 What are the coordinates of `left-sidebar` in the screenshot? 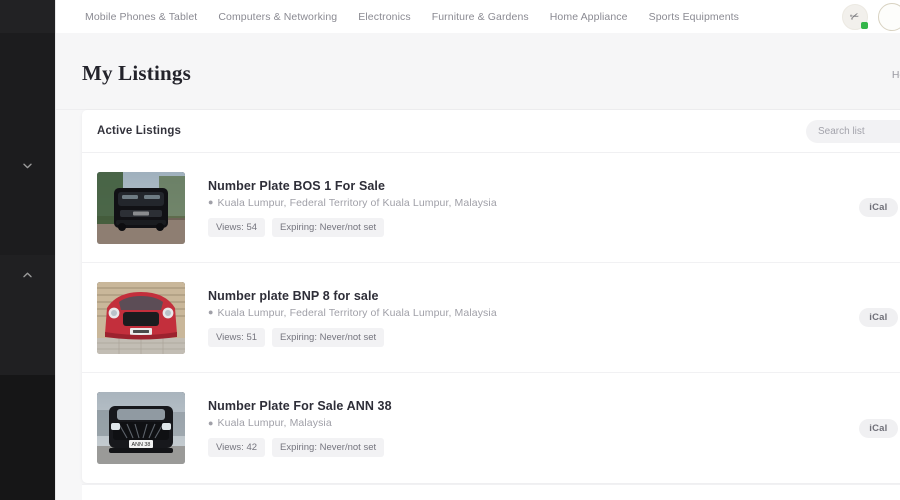 It's located at (27, 250).